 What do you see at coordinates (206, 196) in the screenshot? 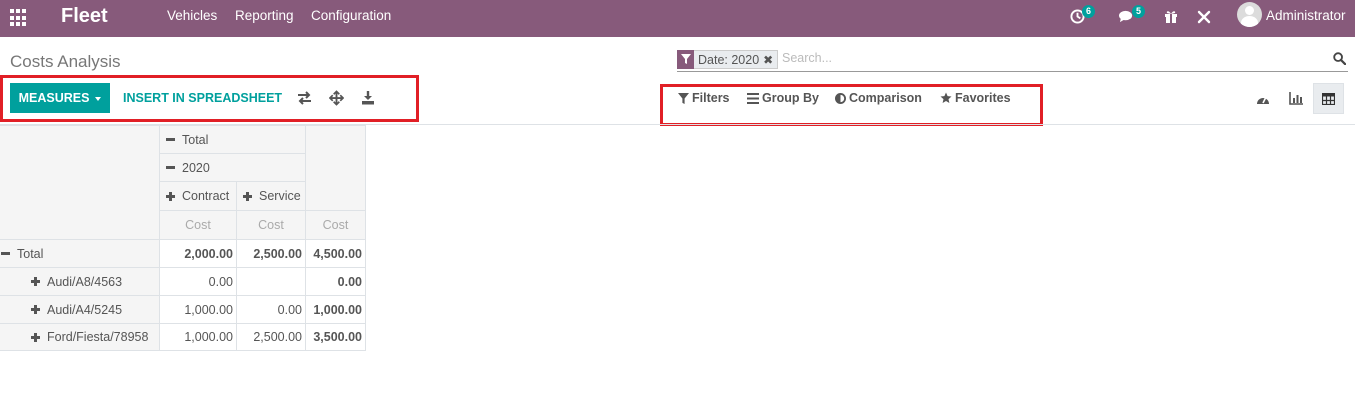
I see `col-header-contract-label: Contract` at bounding box center [206, 196].